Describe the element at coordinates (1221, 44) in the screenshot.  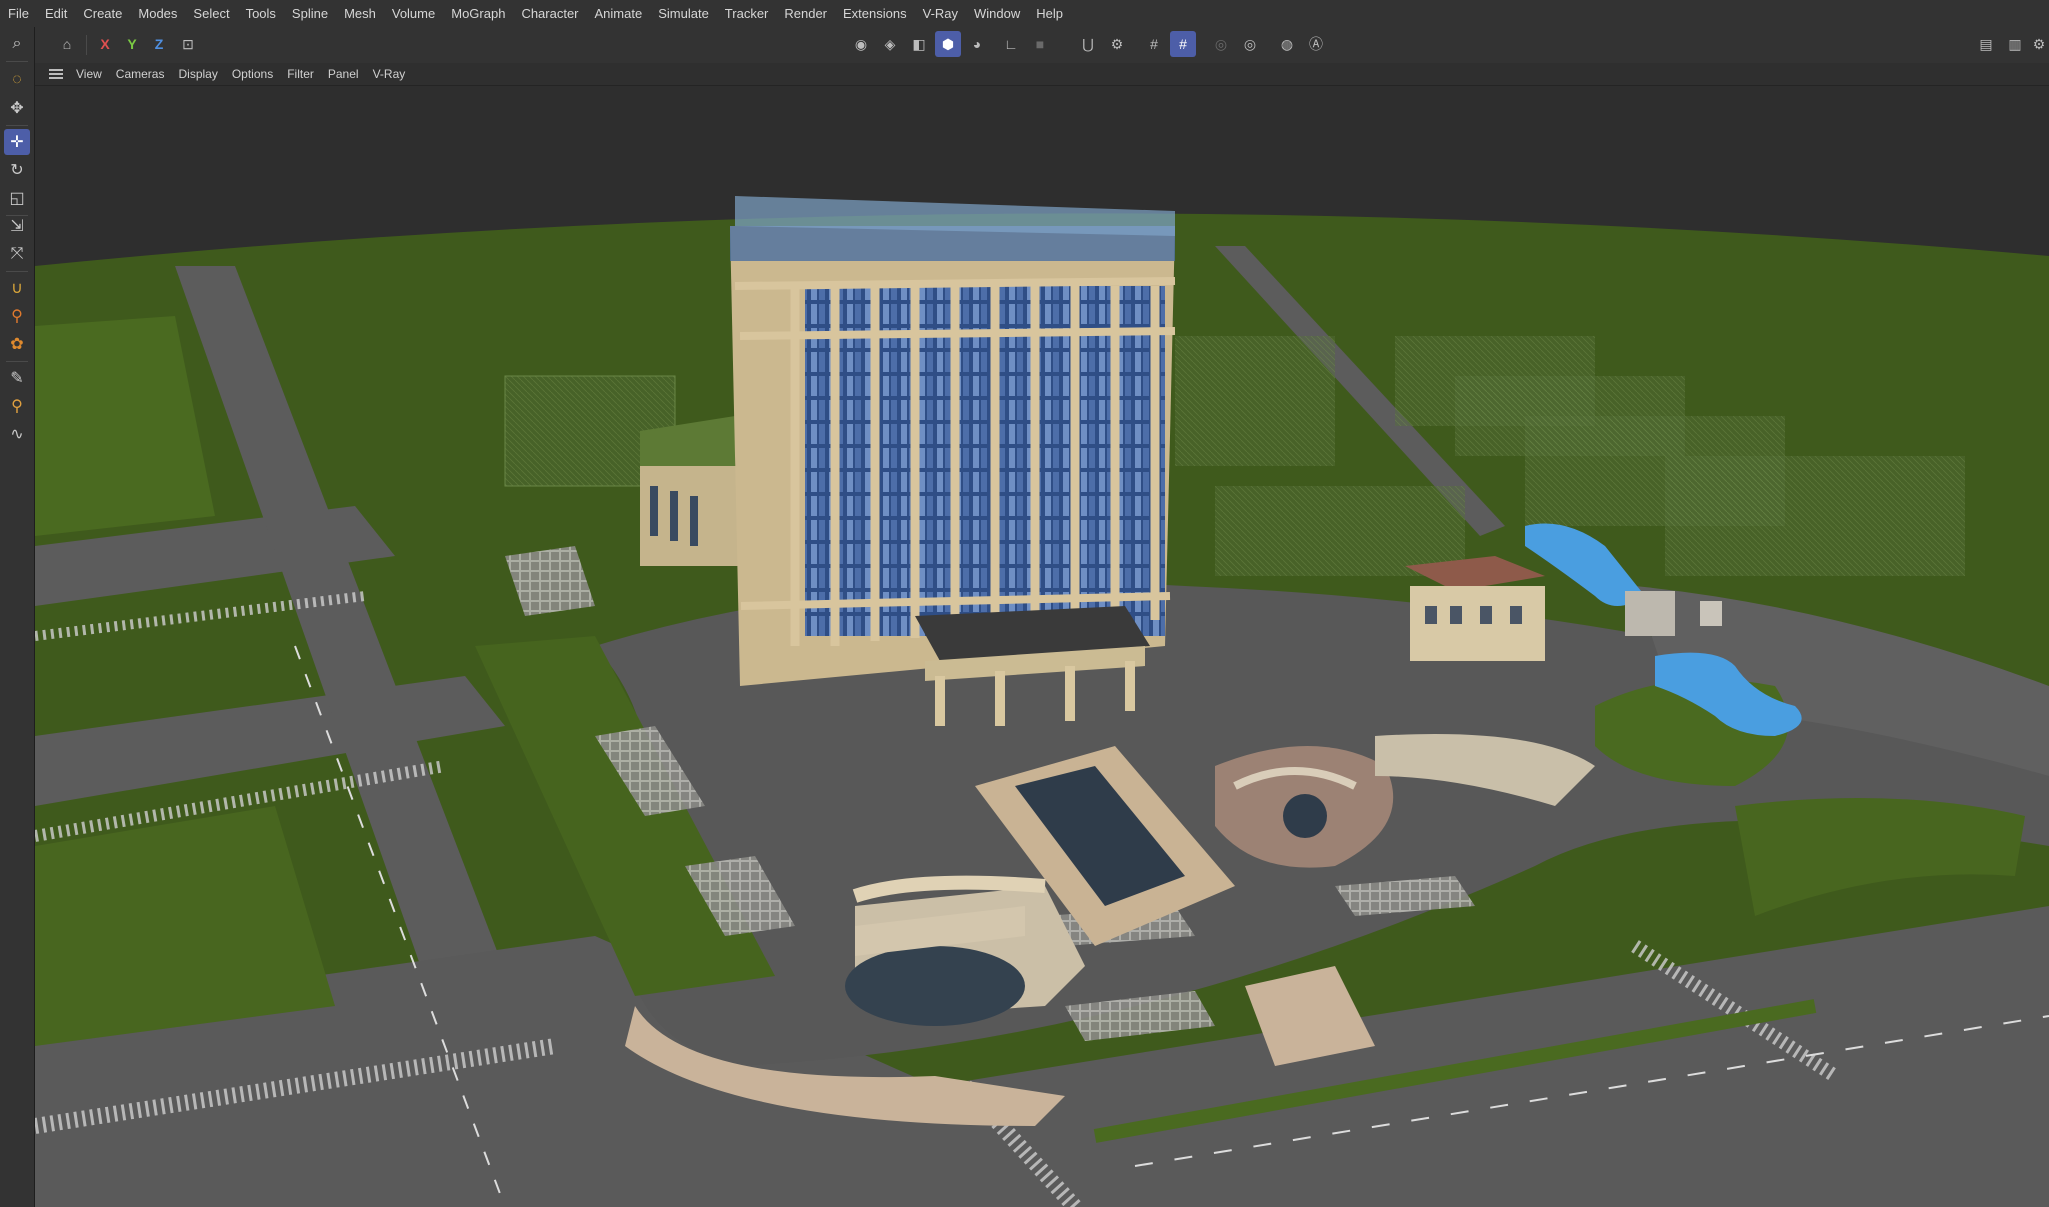
I see `render-region-icon: ◎` at that location.